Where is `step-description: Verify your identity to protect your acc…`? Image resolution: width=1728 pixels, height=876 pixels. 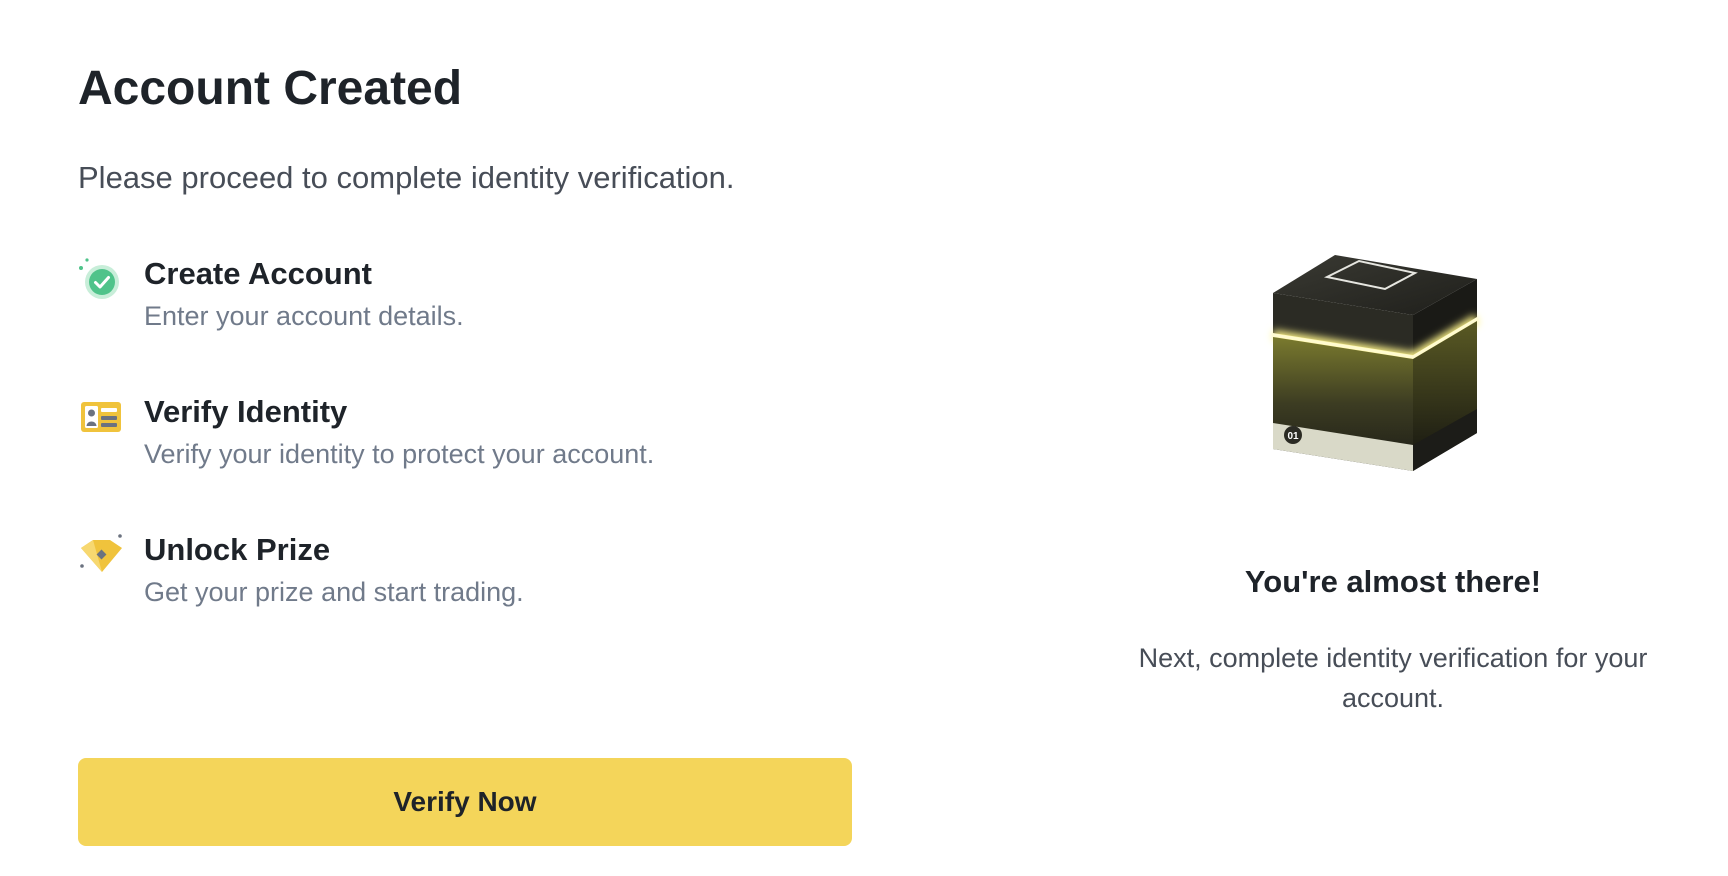
step-description: Verify your identity to protect your acc… is located at coordinates (399, 454).